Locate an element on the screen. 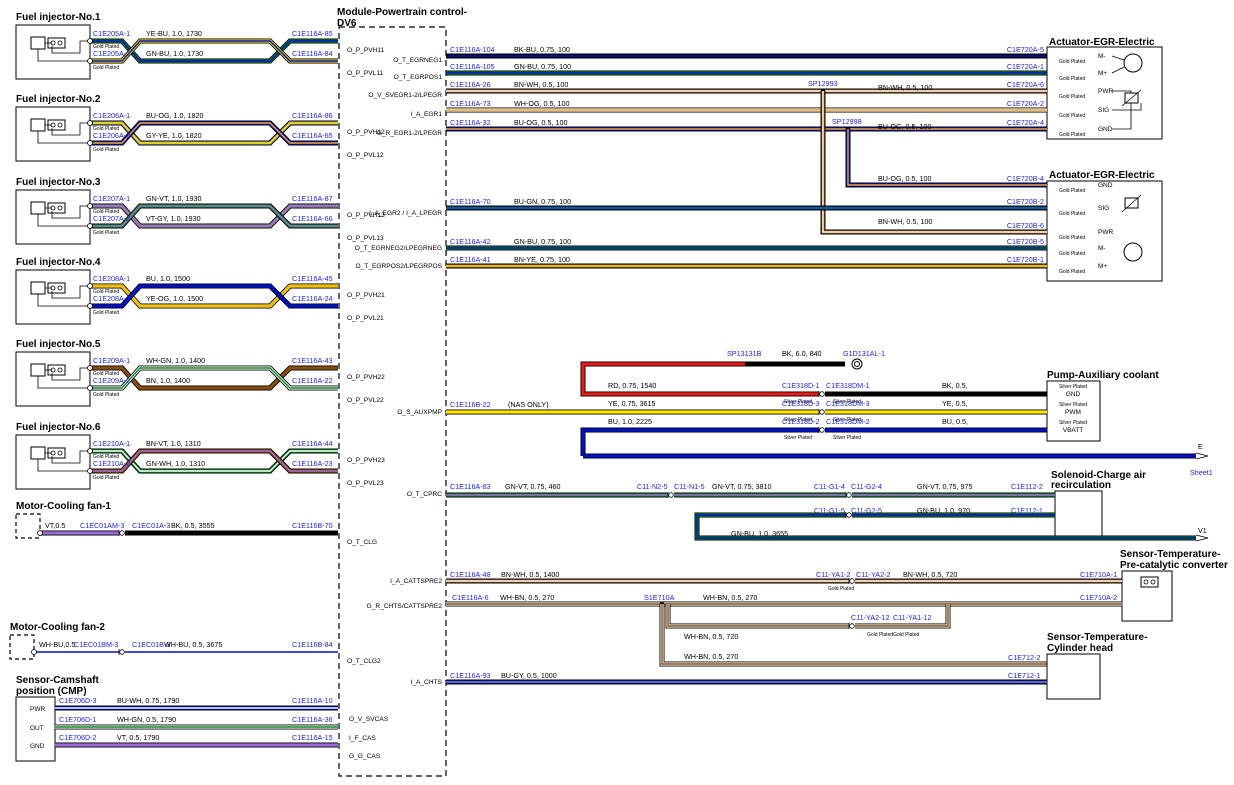 The image size is (1234, 785). module-signal: O_T_CPRC is located at coordinates (424, 494).